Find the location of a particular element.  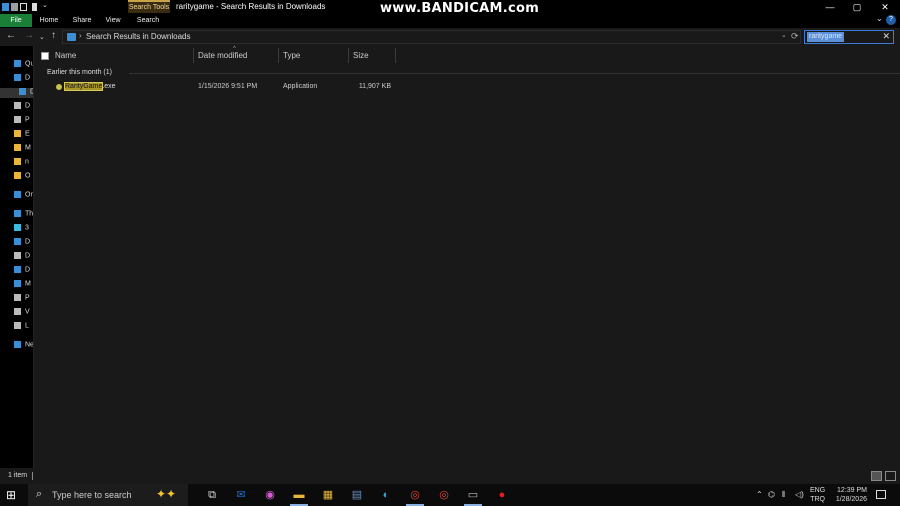

column-size: Size is located at coordinates (361, 55).